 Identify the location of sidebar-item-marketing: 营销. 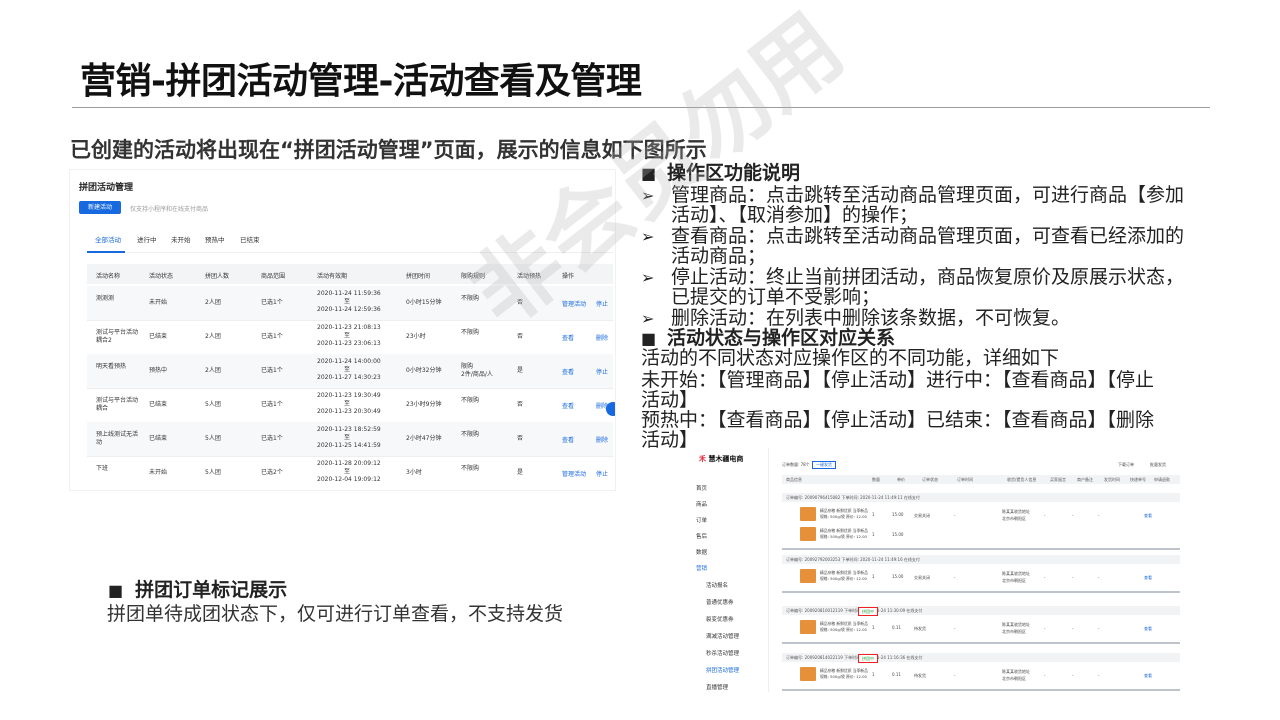
(701, 568).